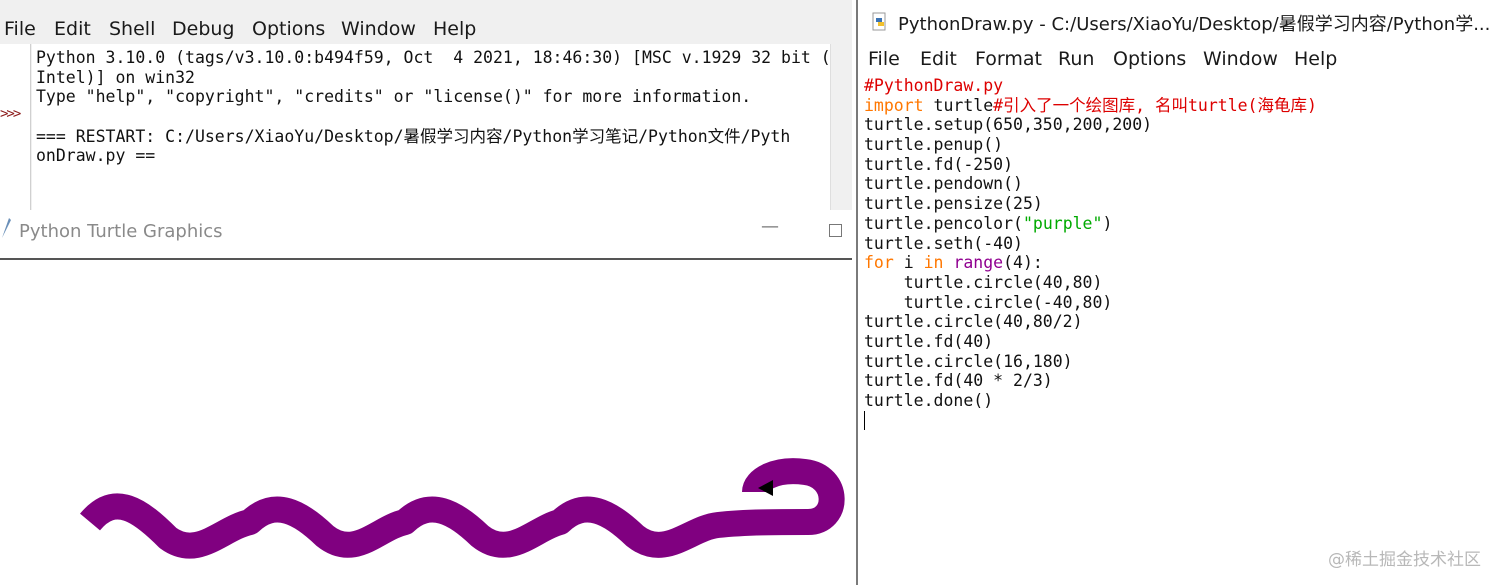 The image size is (1512, 585). Describe the element at coordinates (288, 29) in the screenshot. I see `shell-menu-options: Options` at that location.